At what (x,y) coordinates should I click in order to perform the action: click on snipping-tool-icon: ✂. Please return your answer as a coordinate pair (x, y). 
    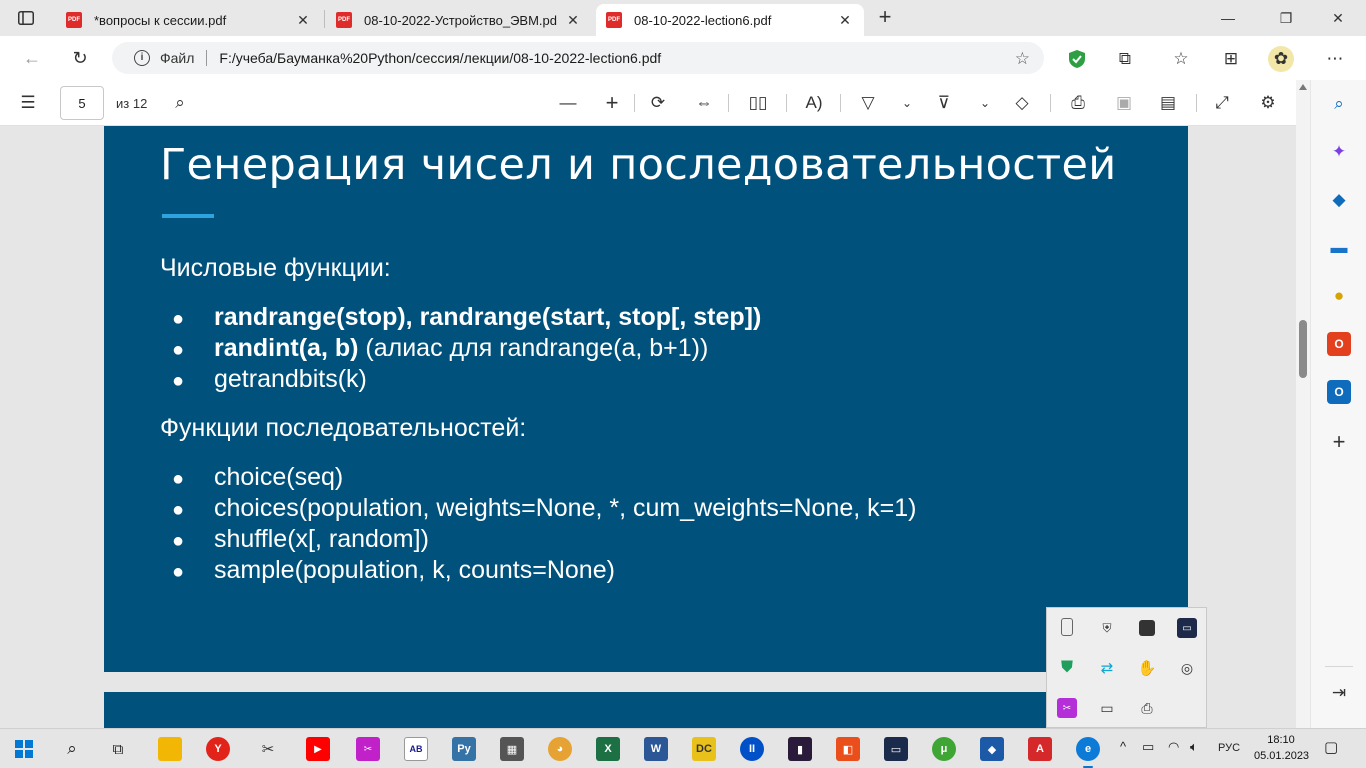
    Looking at the image, I should click on (268, 749).